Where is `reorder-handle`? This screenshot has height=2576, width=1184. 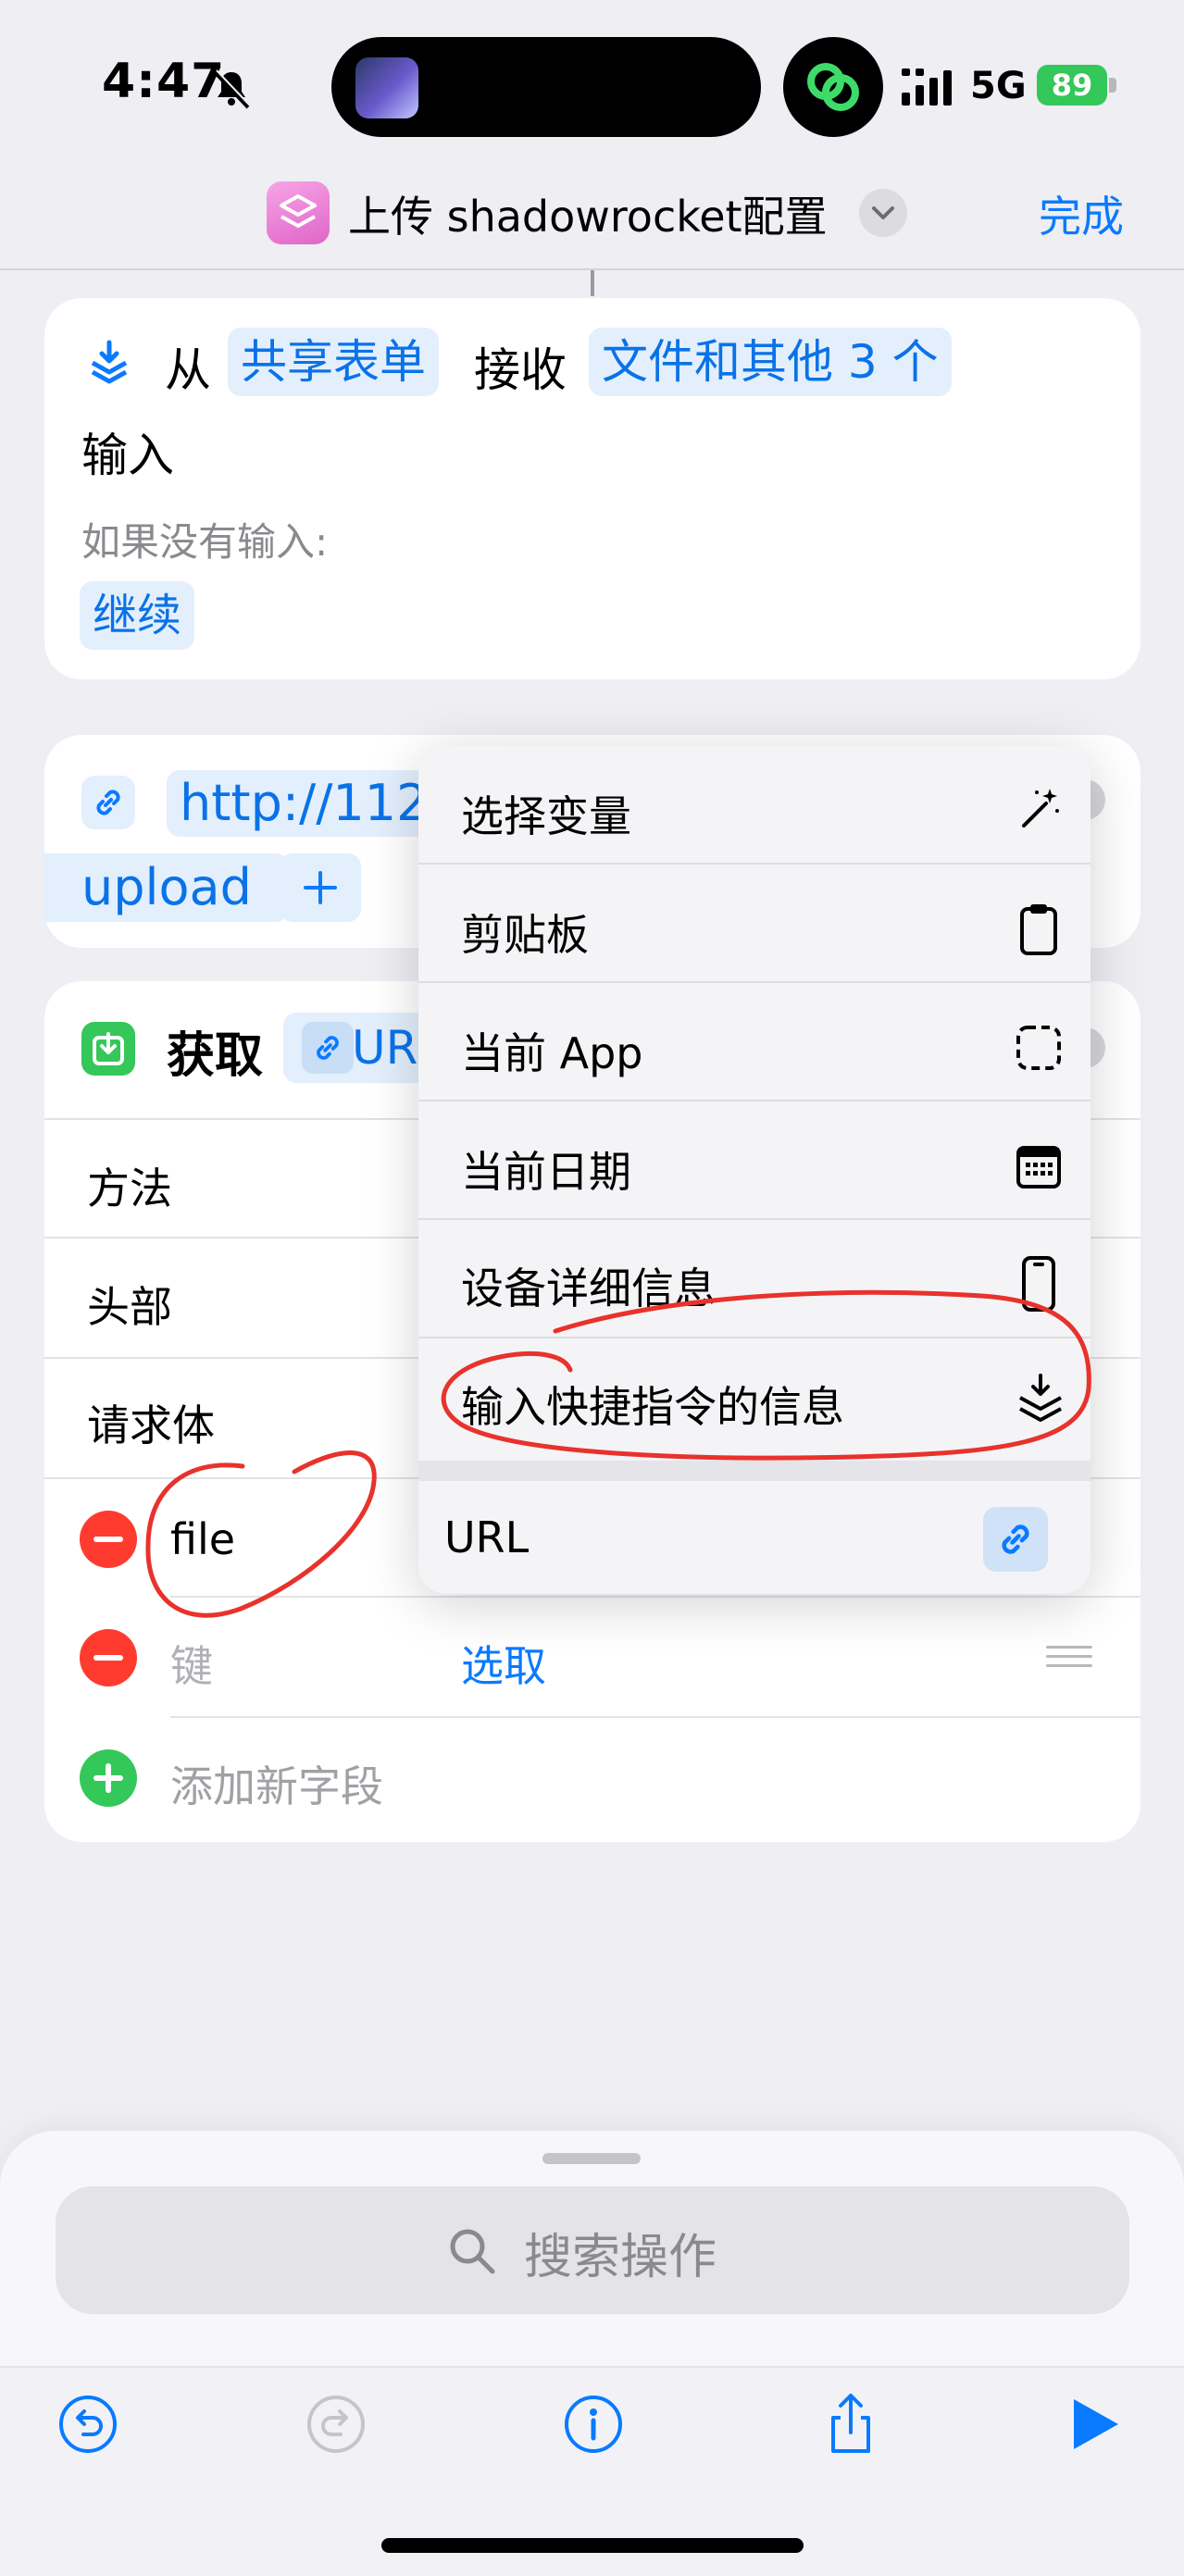
reorder-handle is located at coordinates (1069, 1657).